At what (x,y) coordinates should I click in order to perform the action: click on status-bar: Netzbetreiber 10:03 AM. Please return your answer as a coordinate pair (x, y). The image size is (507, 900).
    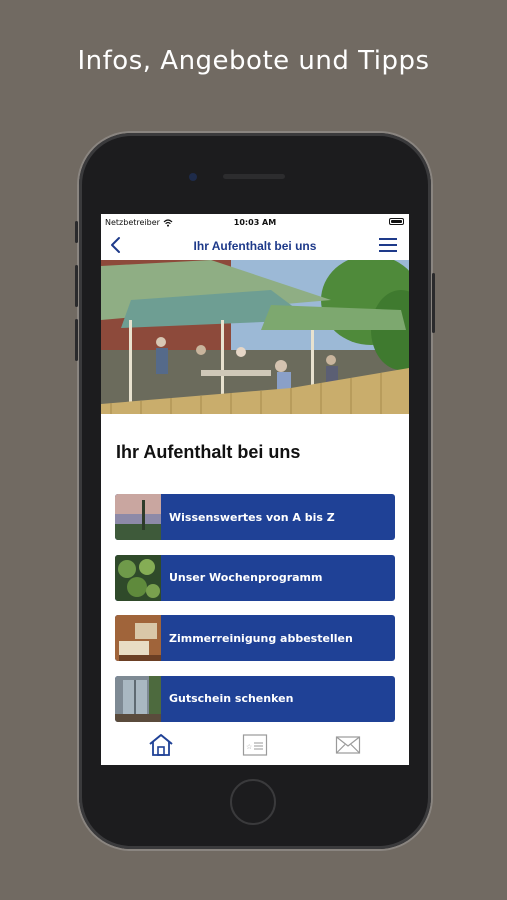
    Looking at the image, I should click on (255, 223).